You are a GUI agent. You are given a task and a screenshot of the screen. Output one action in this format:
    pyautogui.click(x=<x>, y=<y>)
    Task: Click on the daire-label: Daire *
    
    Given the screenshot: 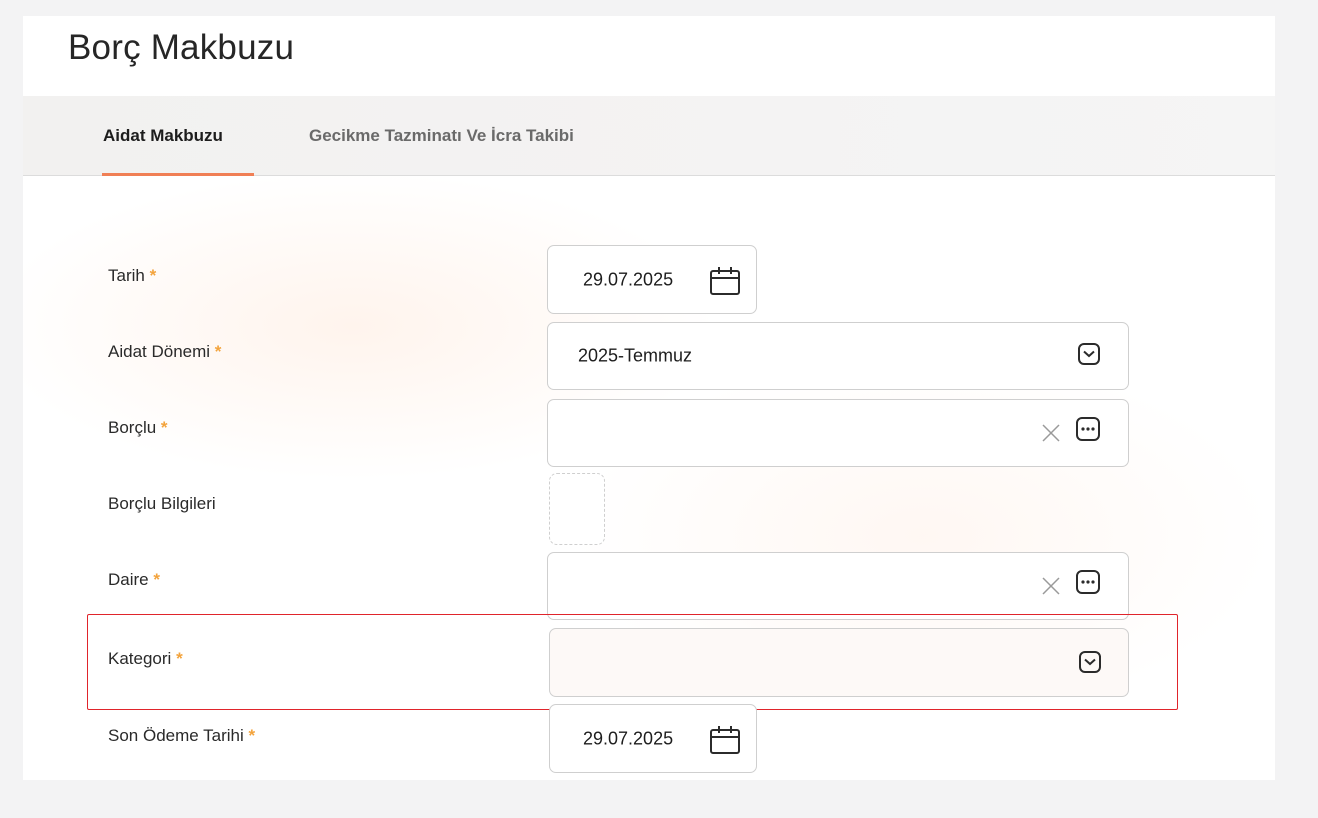 What is the action you would take?
    pyautogui.click(x=134, y=580)
    